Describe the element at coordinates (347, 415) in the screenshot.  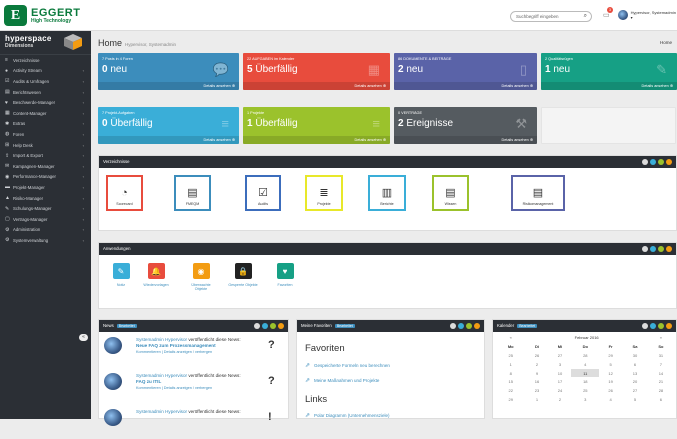
I see `link-item-1: ⇗ Polar Diagramm (Unternehmensziele)` at that location.